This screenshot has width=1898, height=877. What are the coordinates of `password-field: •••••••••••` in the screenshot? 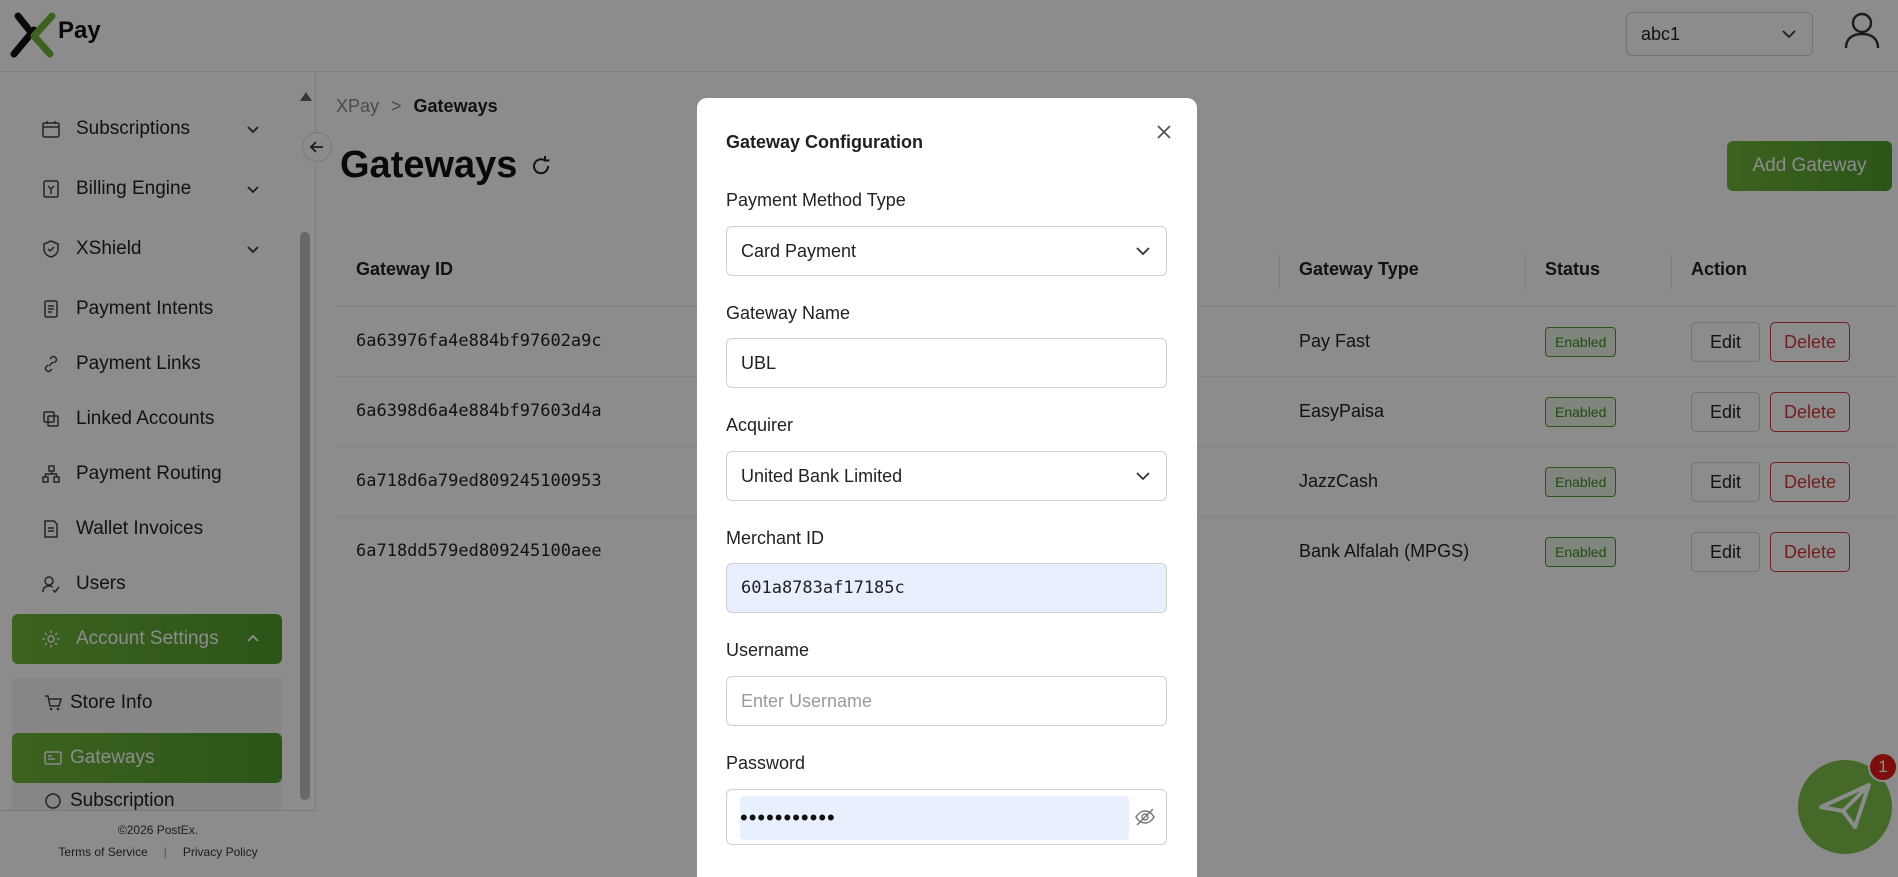 It's located at (946, 817).